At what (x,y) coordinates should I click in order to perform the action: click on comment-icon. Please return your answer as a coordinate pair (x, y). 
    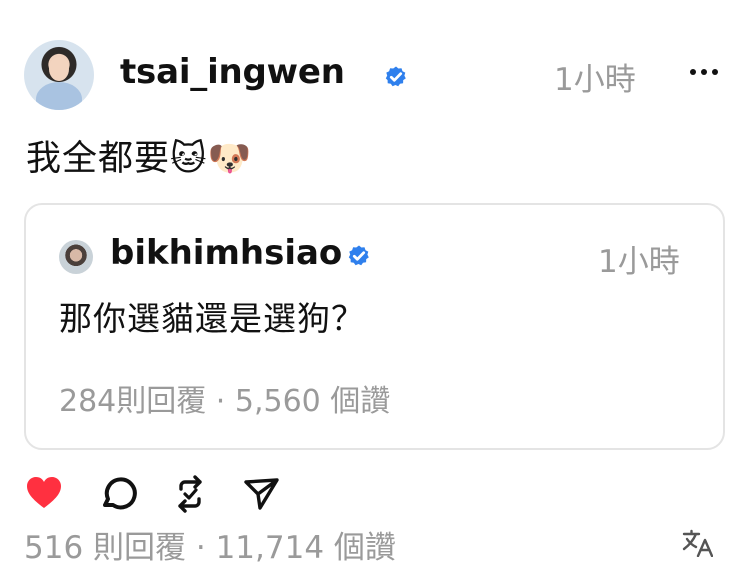
    Looking at the image, I should click on (118, 494).